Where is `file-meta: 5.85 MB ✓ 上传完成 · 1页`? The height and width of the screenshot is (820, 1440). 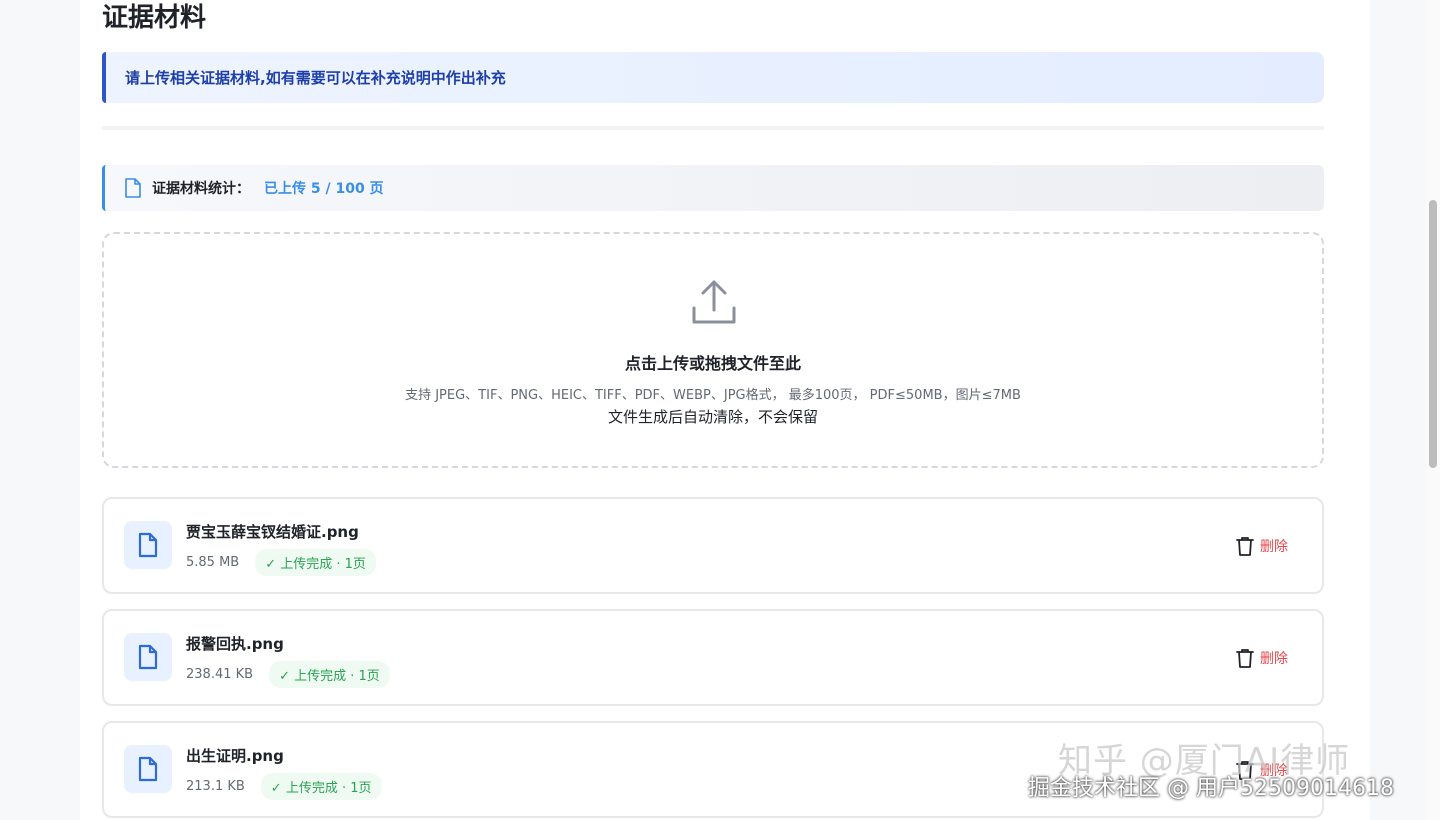 file-meta: 5.85 MB ✓ 上传完成 · 1页 is located at coordinates (281, 562).